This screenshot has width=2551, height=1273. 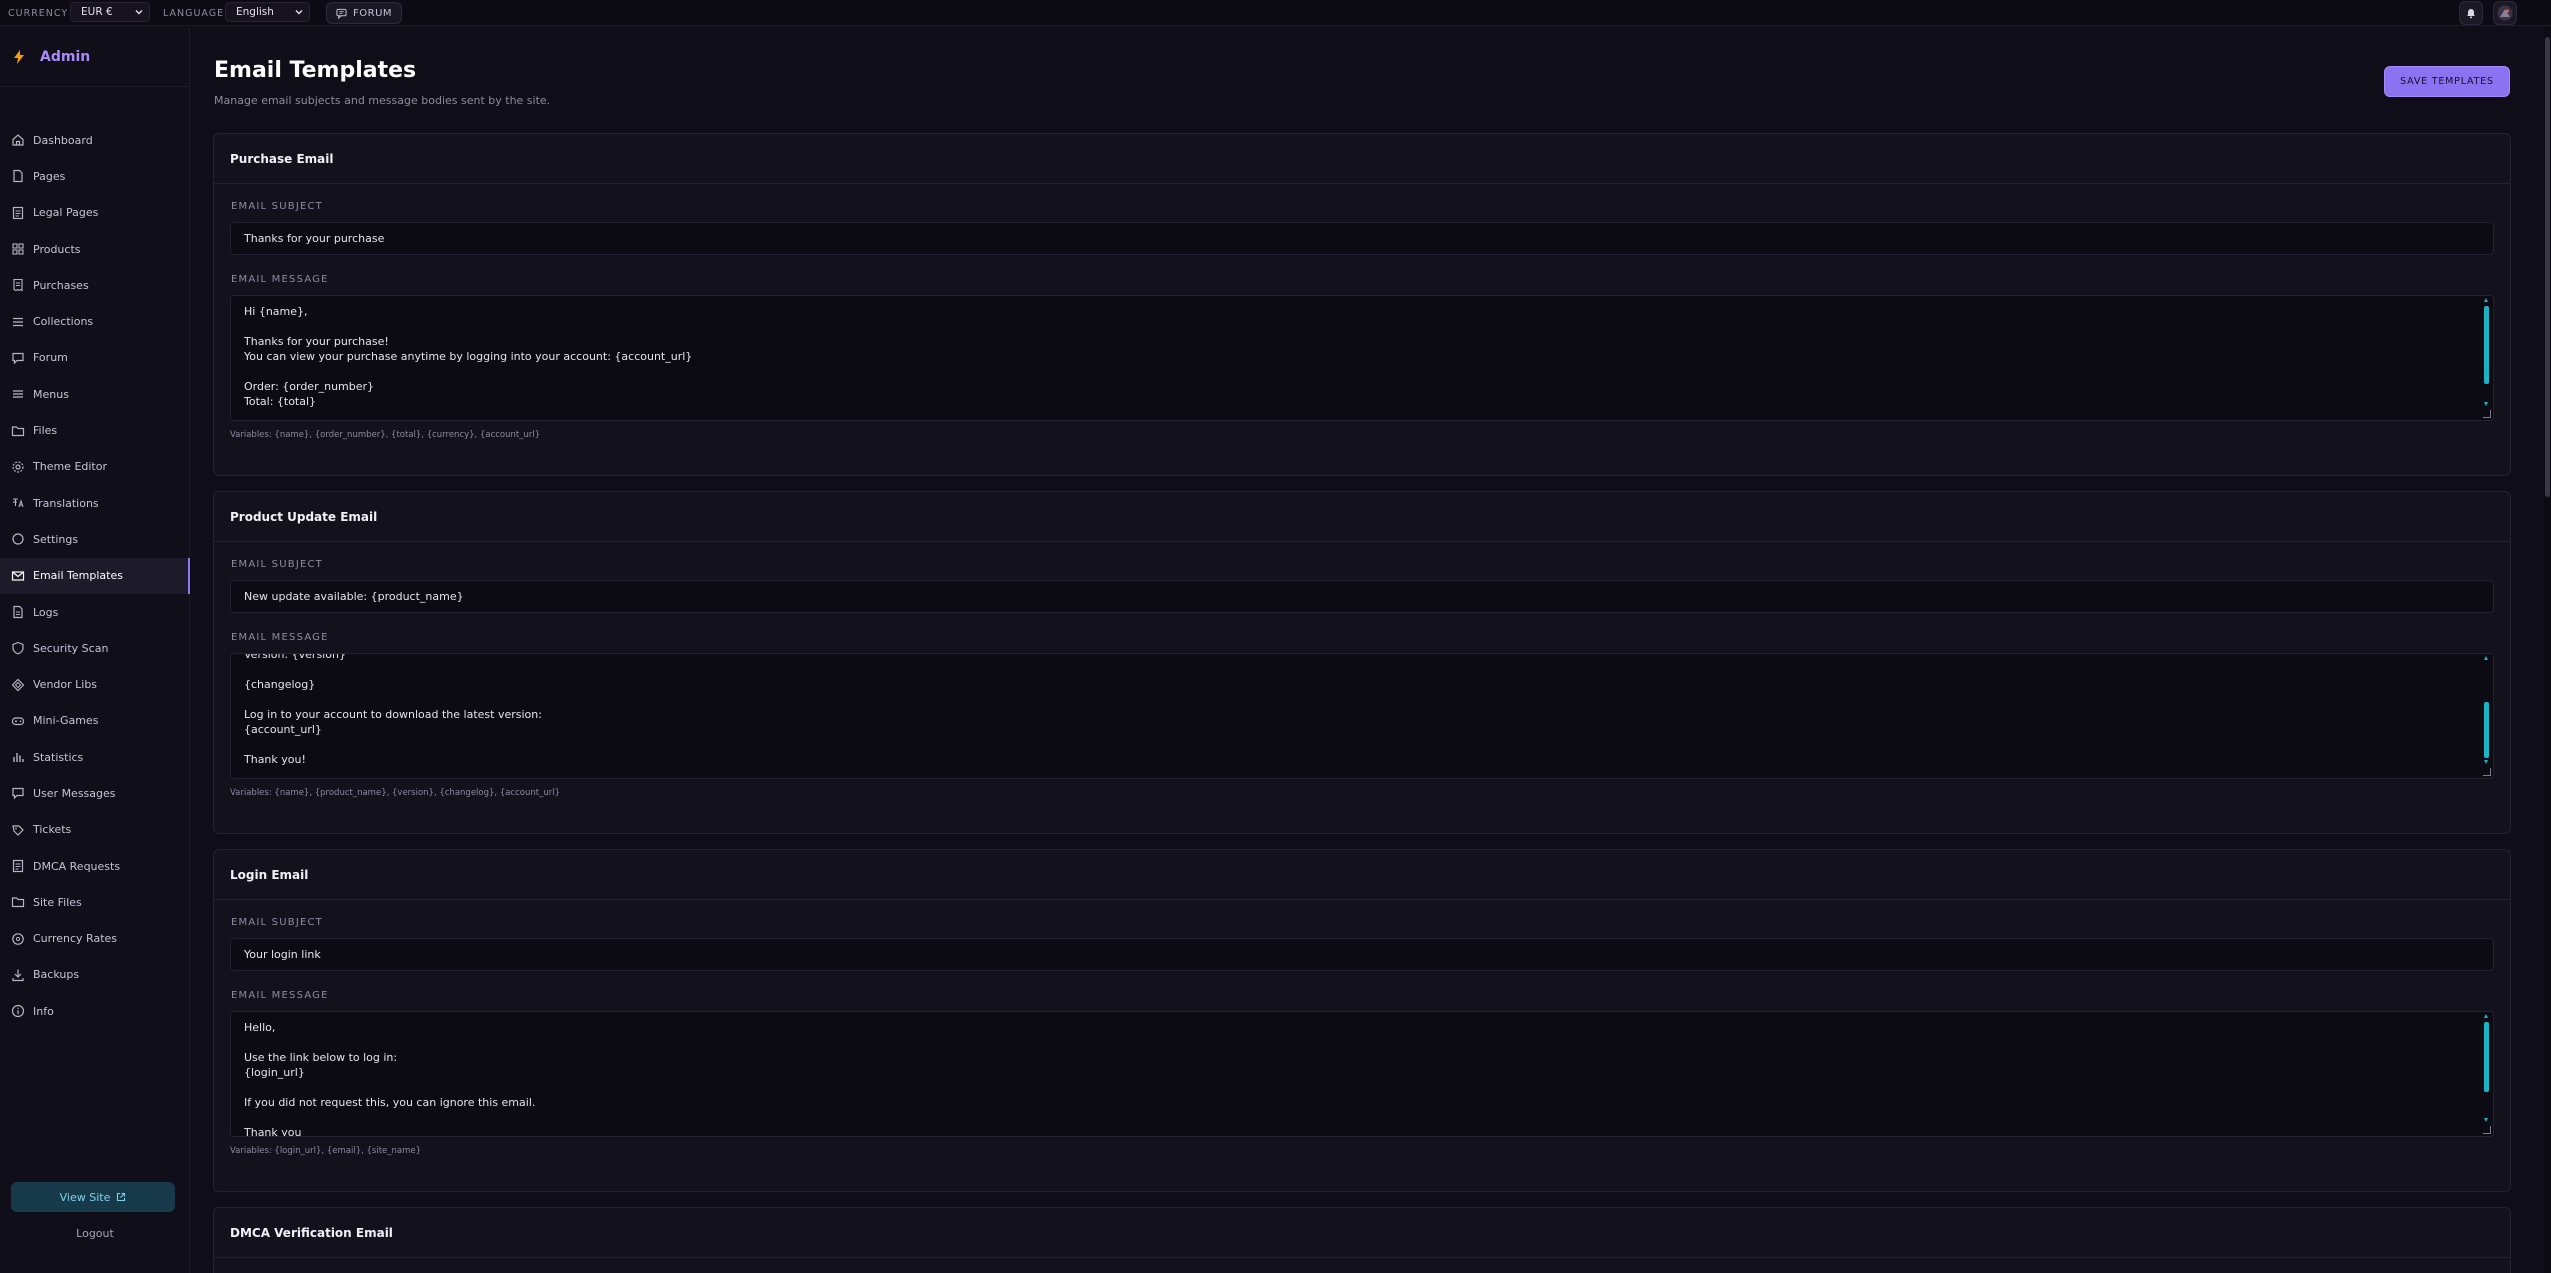 What do you see at coordinates (18, 975) in the screenshot?
I see `download-icon` at bounding box center [18, 975].